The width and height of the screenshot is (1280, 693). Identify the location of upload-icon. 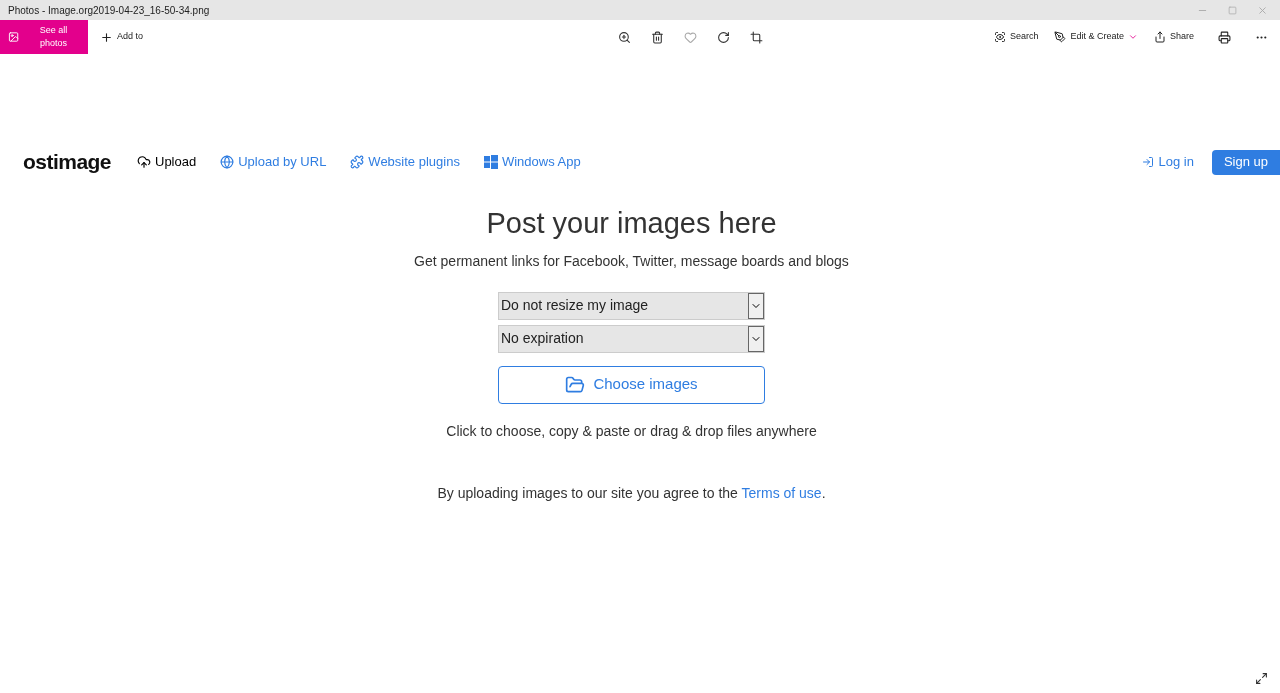
(144, 162).